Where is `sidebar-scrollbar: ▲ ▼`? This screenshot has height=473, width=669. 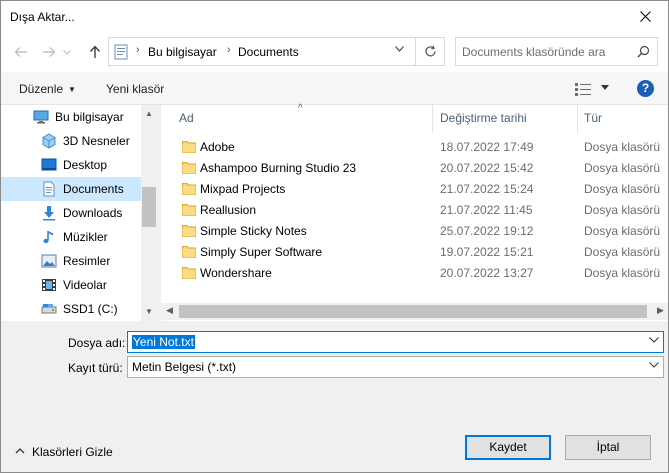
sidebar-scrollbar: ▲ ▼ is located at coordinates (149, 213).